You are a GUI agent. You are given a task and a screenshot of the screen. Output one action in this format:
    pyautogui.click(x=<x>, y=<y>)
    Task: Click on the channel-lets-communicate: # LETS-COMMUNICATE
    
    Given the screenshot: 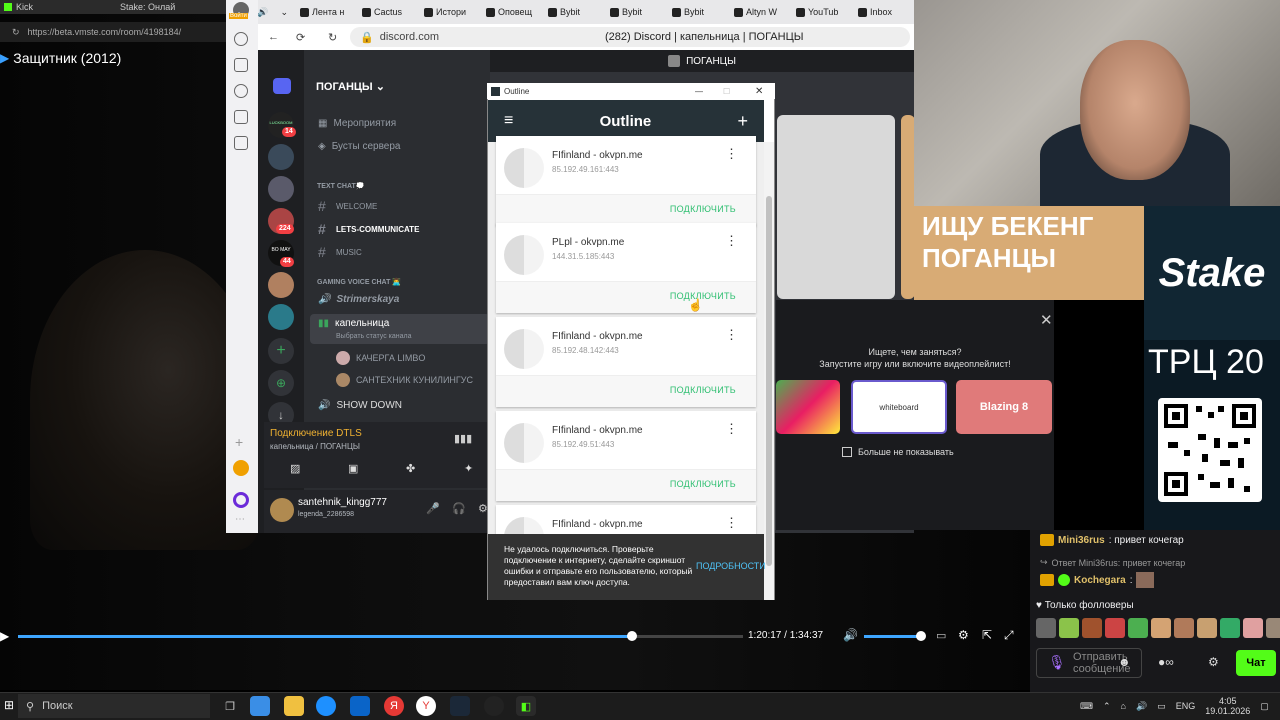 What is the action you would take?
    pyautogui.click(x=368, y=229)
    